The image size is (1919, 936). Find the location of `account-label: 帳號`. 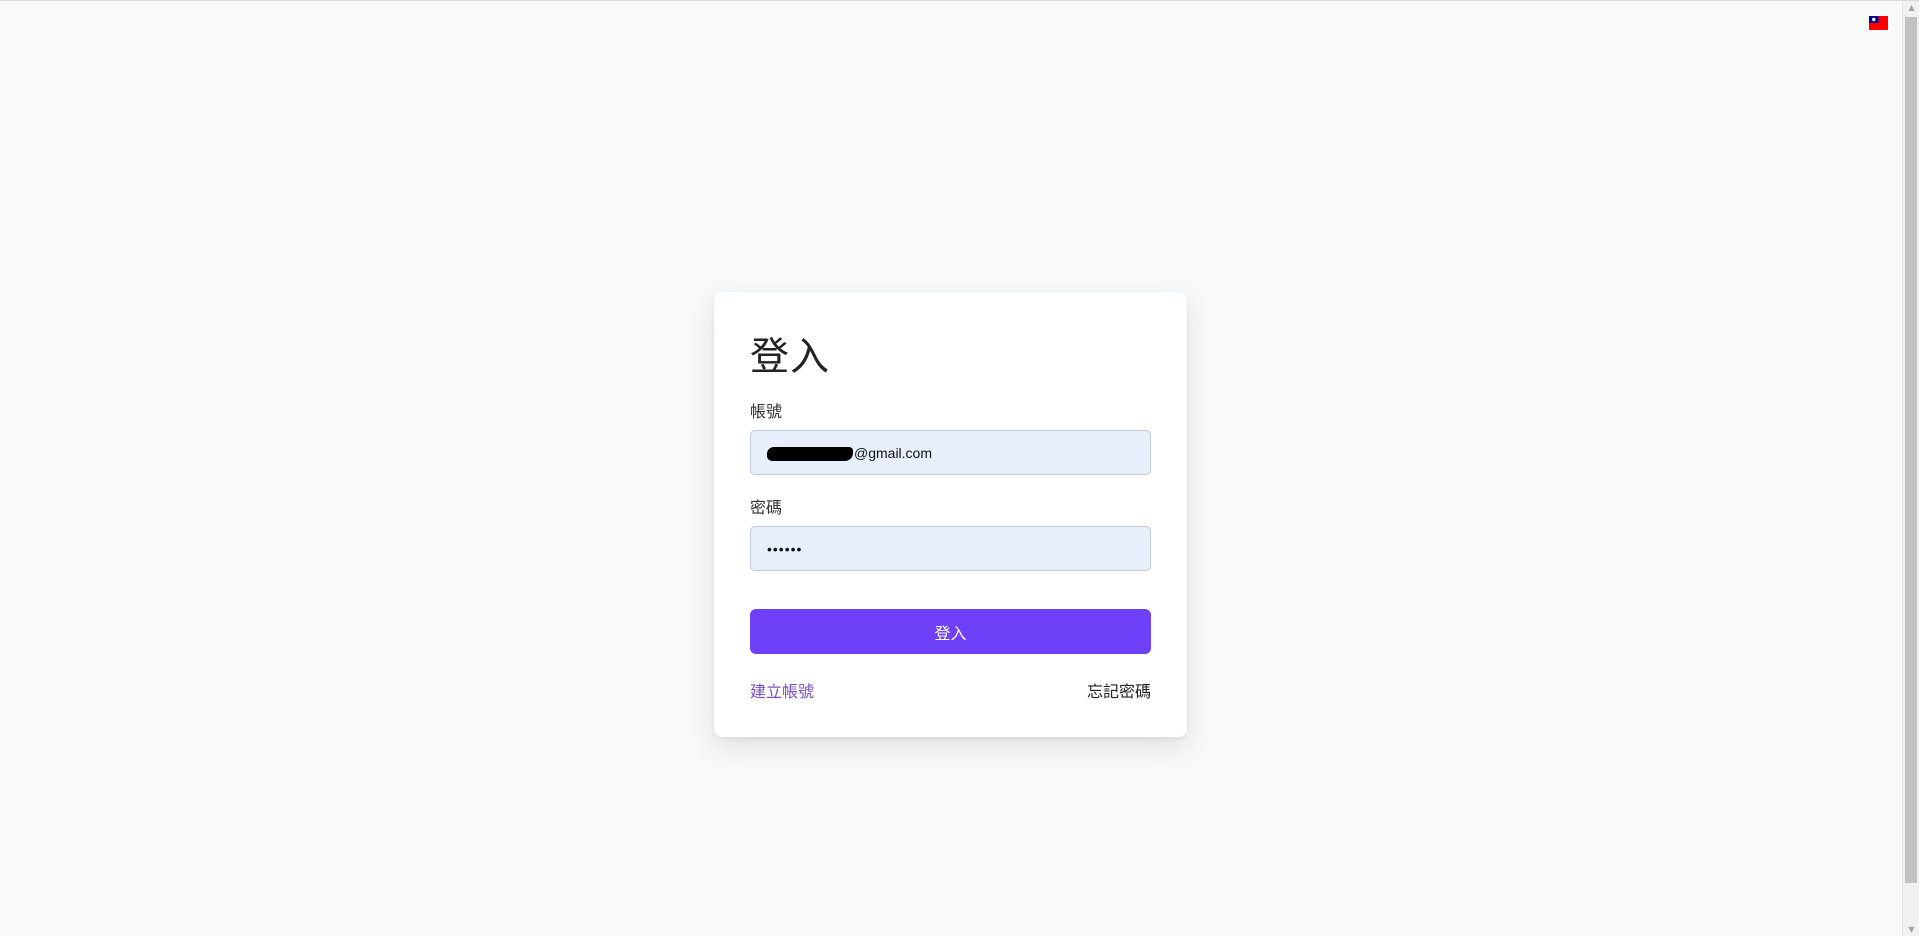

account-label: 帳號 is located at coordinates (766, 411).